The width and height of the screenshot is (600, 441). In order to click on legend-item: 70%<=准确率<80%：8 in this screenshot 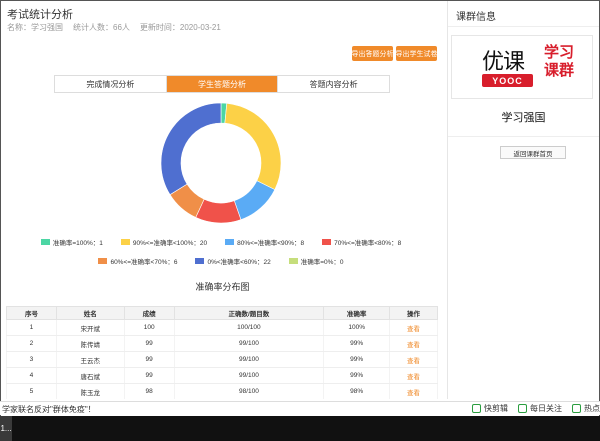, I will do `click(361, 242)`.